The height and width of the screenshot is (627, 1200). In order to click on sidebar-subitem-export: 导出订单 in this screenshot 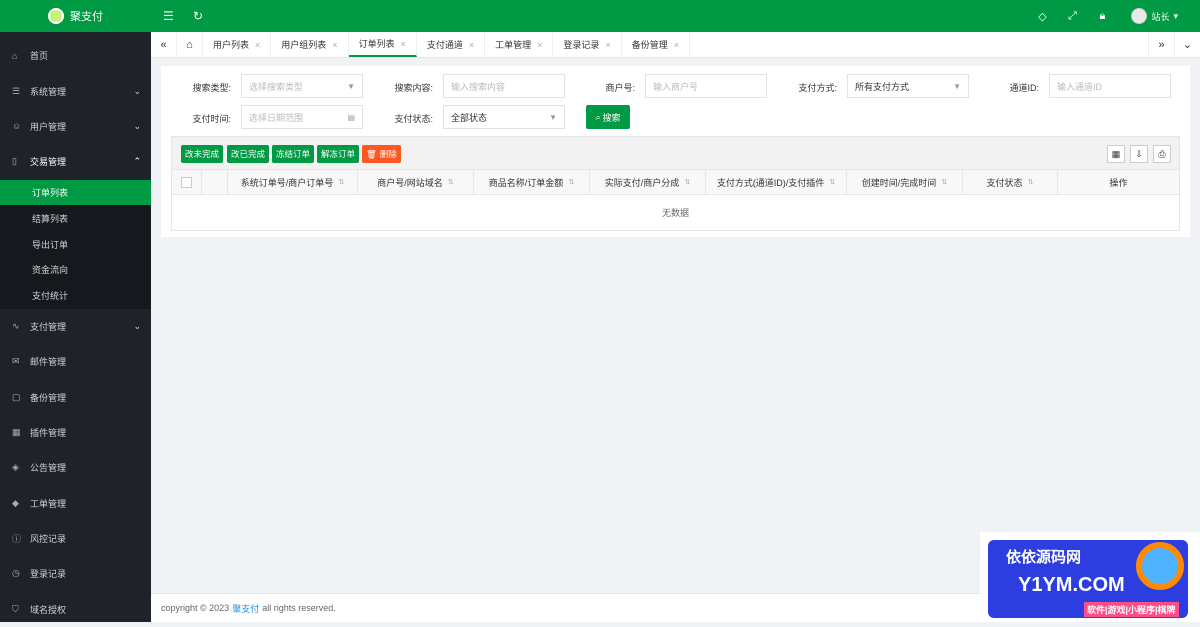, I will do `click(75, 244)`.